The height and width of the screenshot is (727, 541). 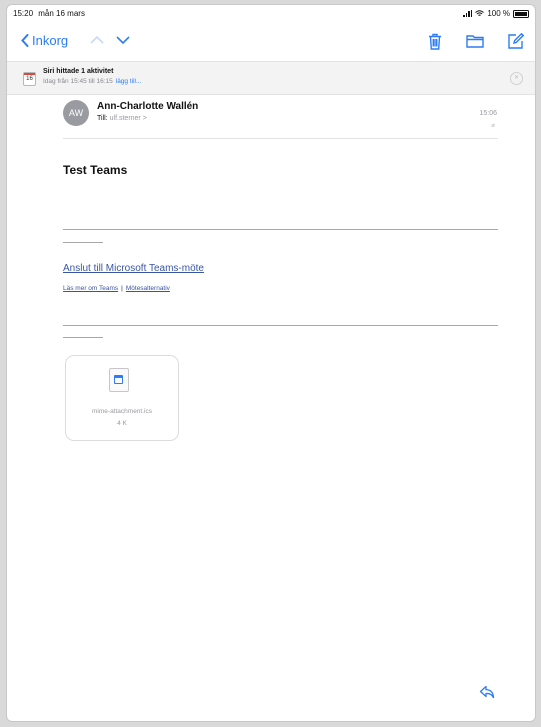 I want to click on back-label: Inkorg, so click(x=50, y=40).